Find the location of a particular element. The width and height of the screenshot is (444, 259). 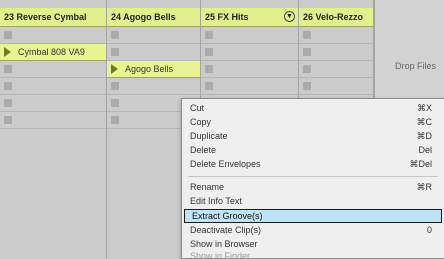

menu-item-shortcut: ⌘D is located at coordinates (424, 136).